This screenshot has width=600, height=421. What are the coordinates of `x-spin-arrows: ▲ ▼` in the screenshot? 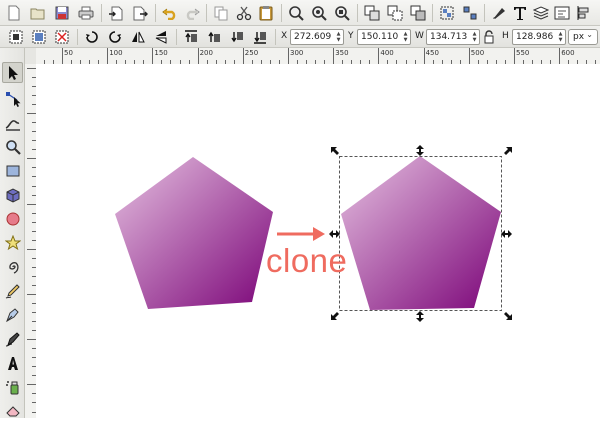 It's located at (338, 37).